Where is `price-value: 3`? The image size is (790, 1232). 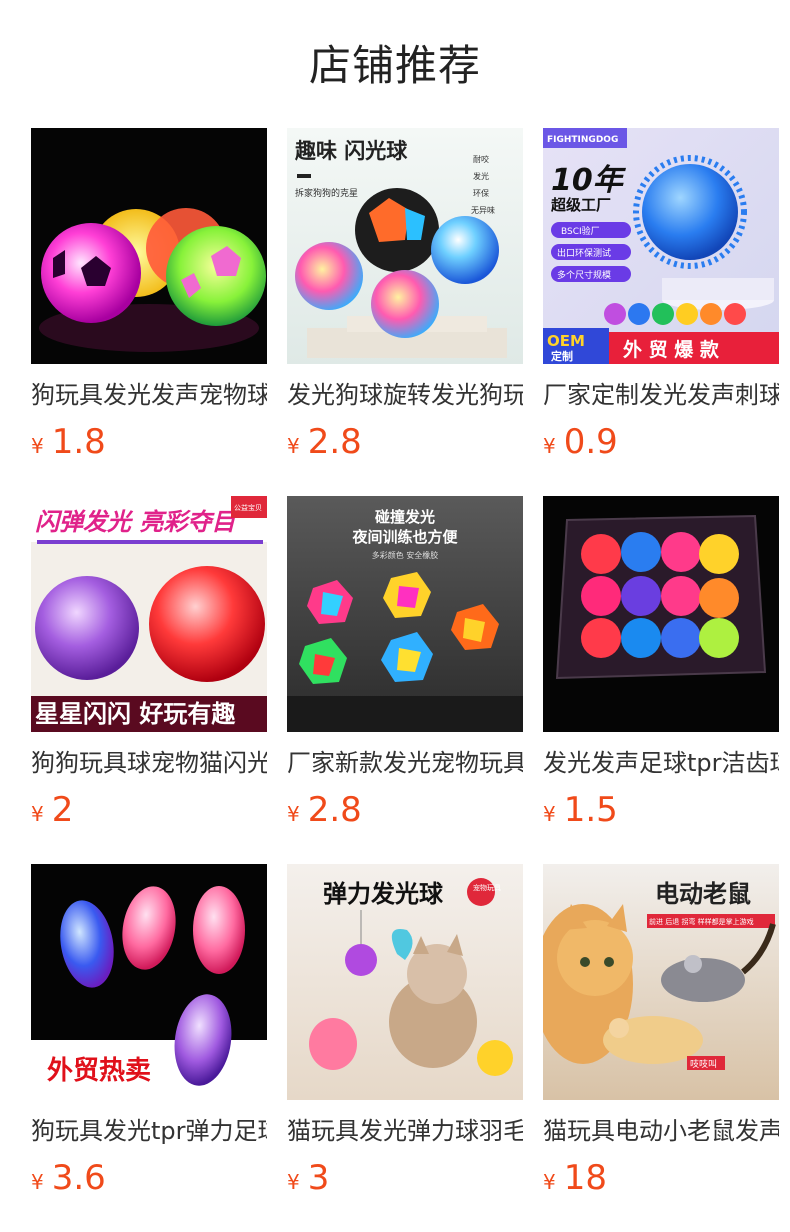
price-value: 3 is located at coordinates (318, 1178).